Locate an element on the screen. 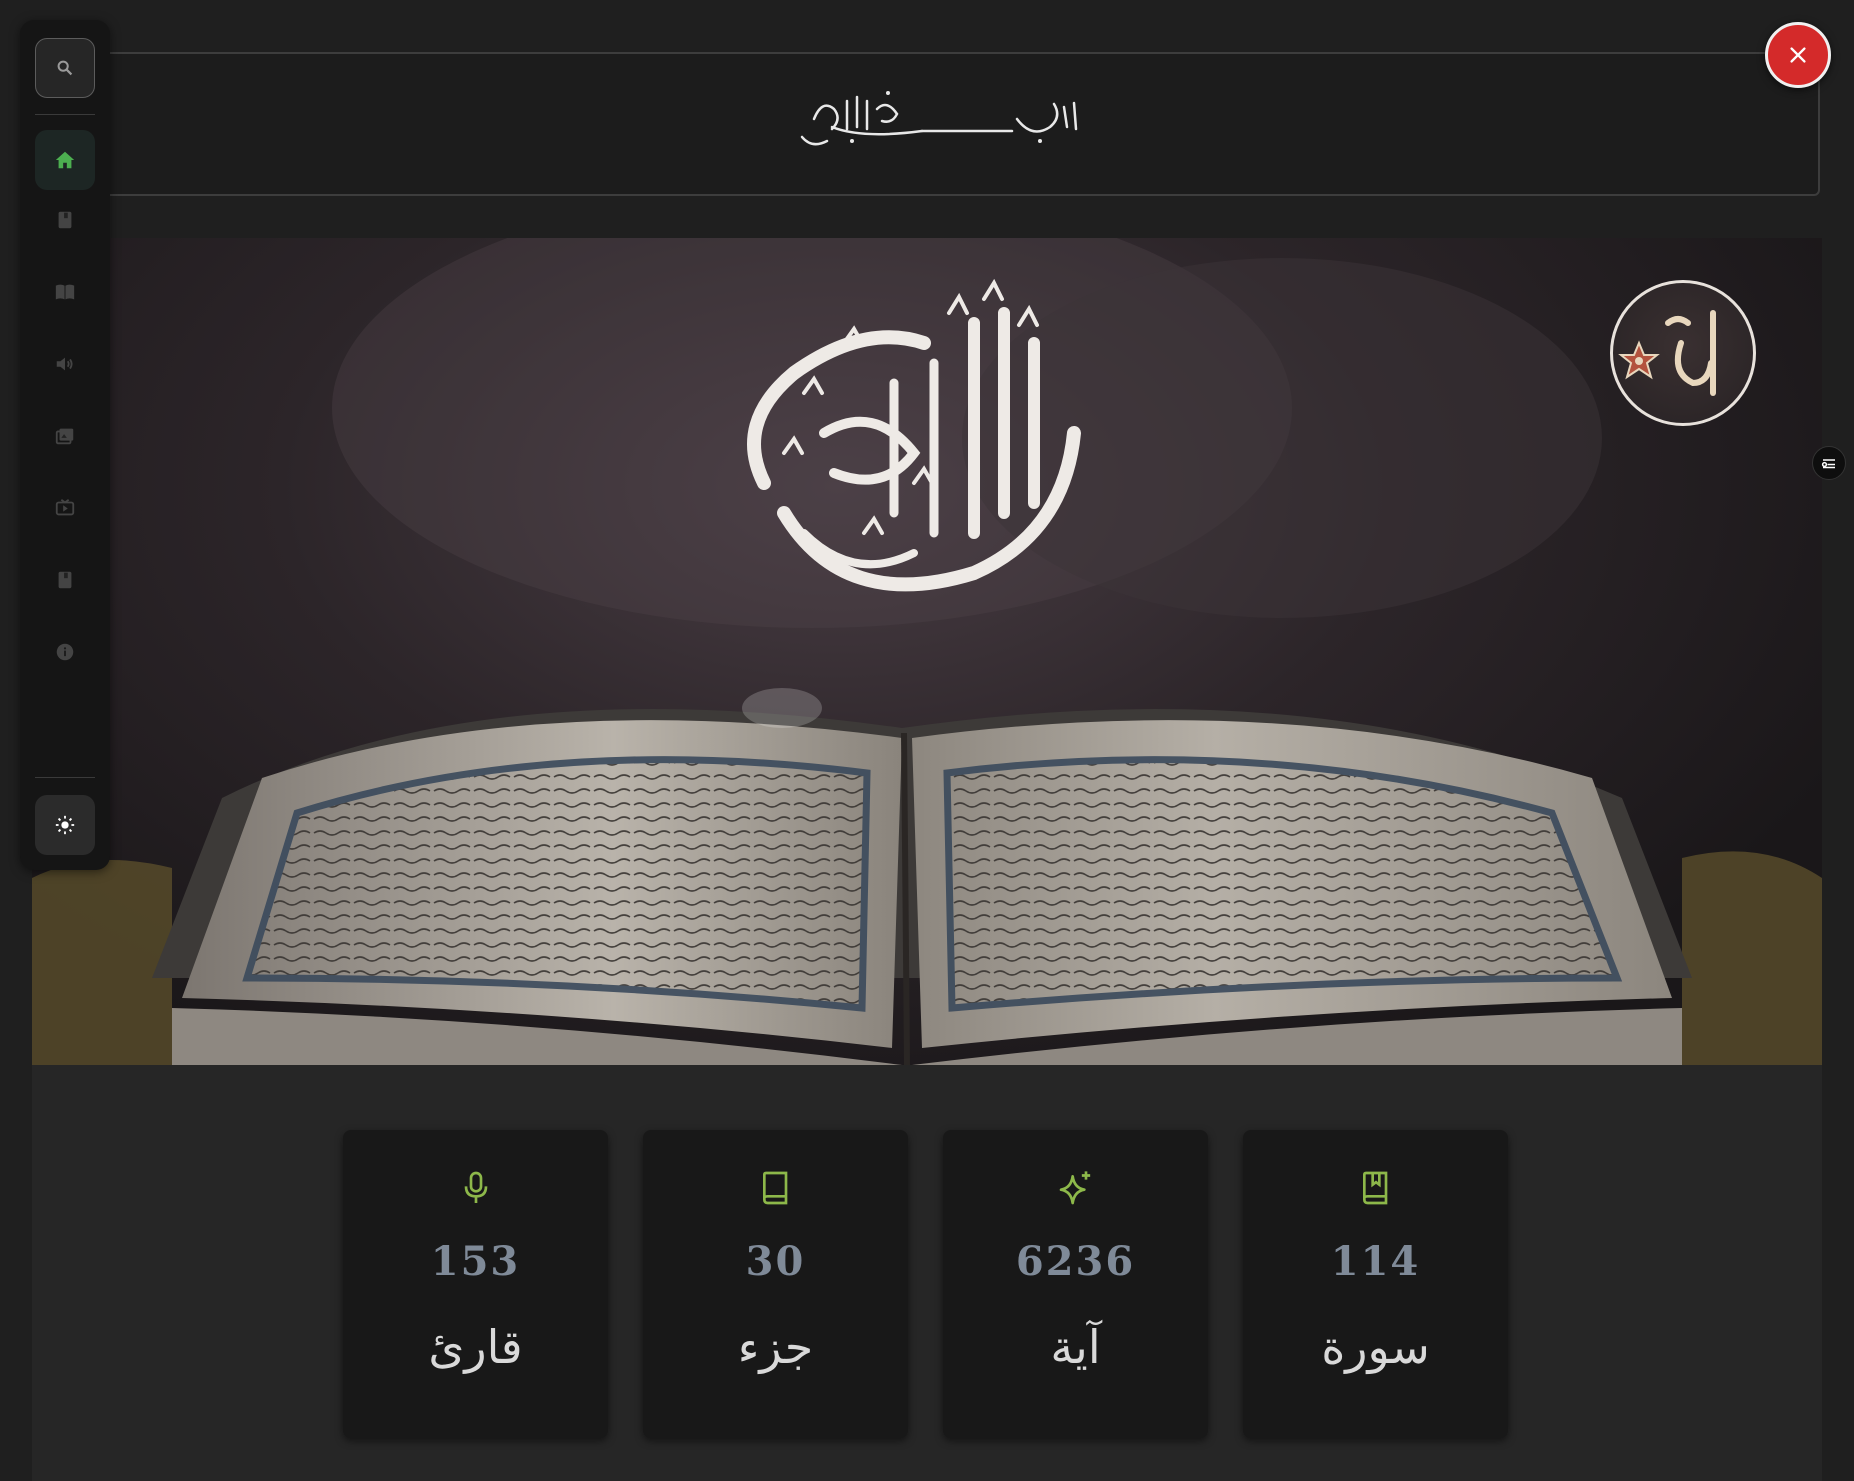 Image resolution: width=1854 pixels, height=1481 pixels. stat-label: قارئ is located at coordinates (475, 1347).